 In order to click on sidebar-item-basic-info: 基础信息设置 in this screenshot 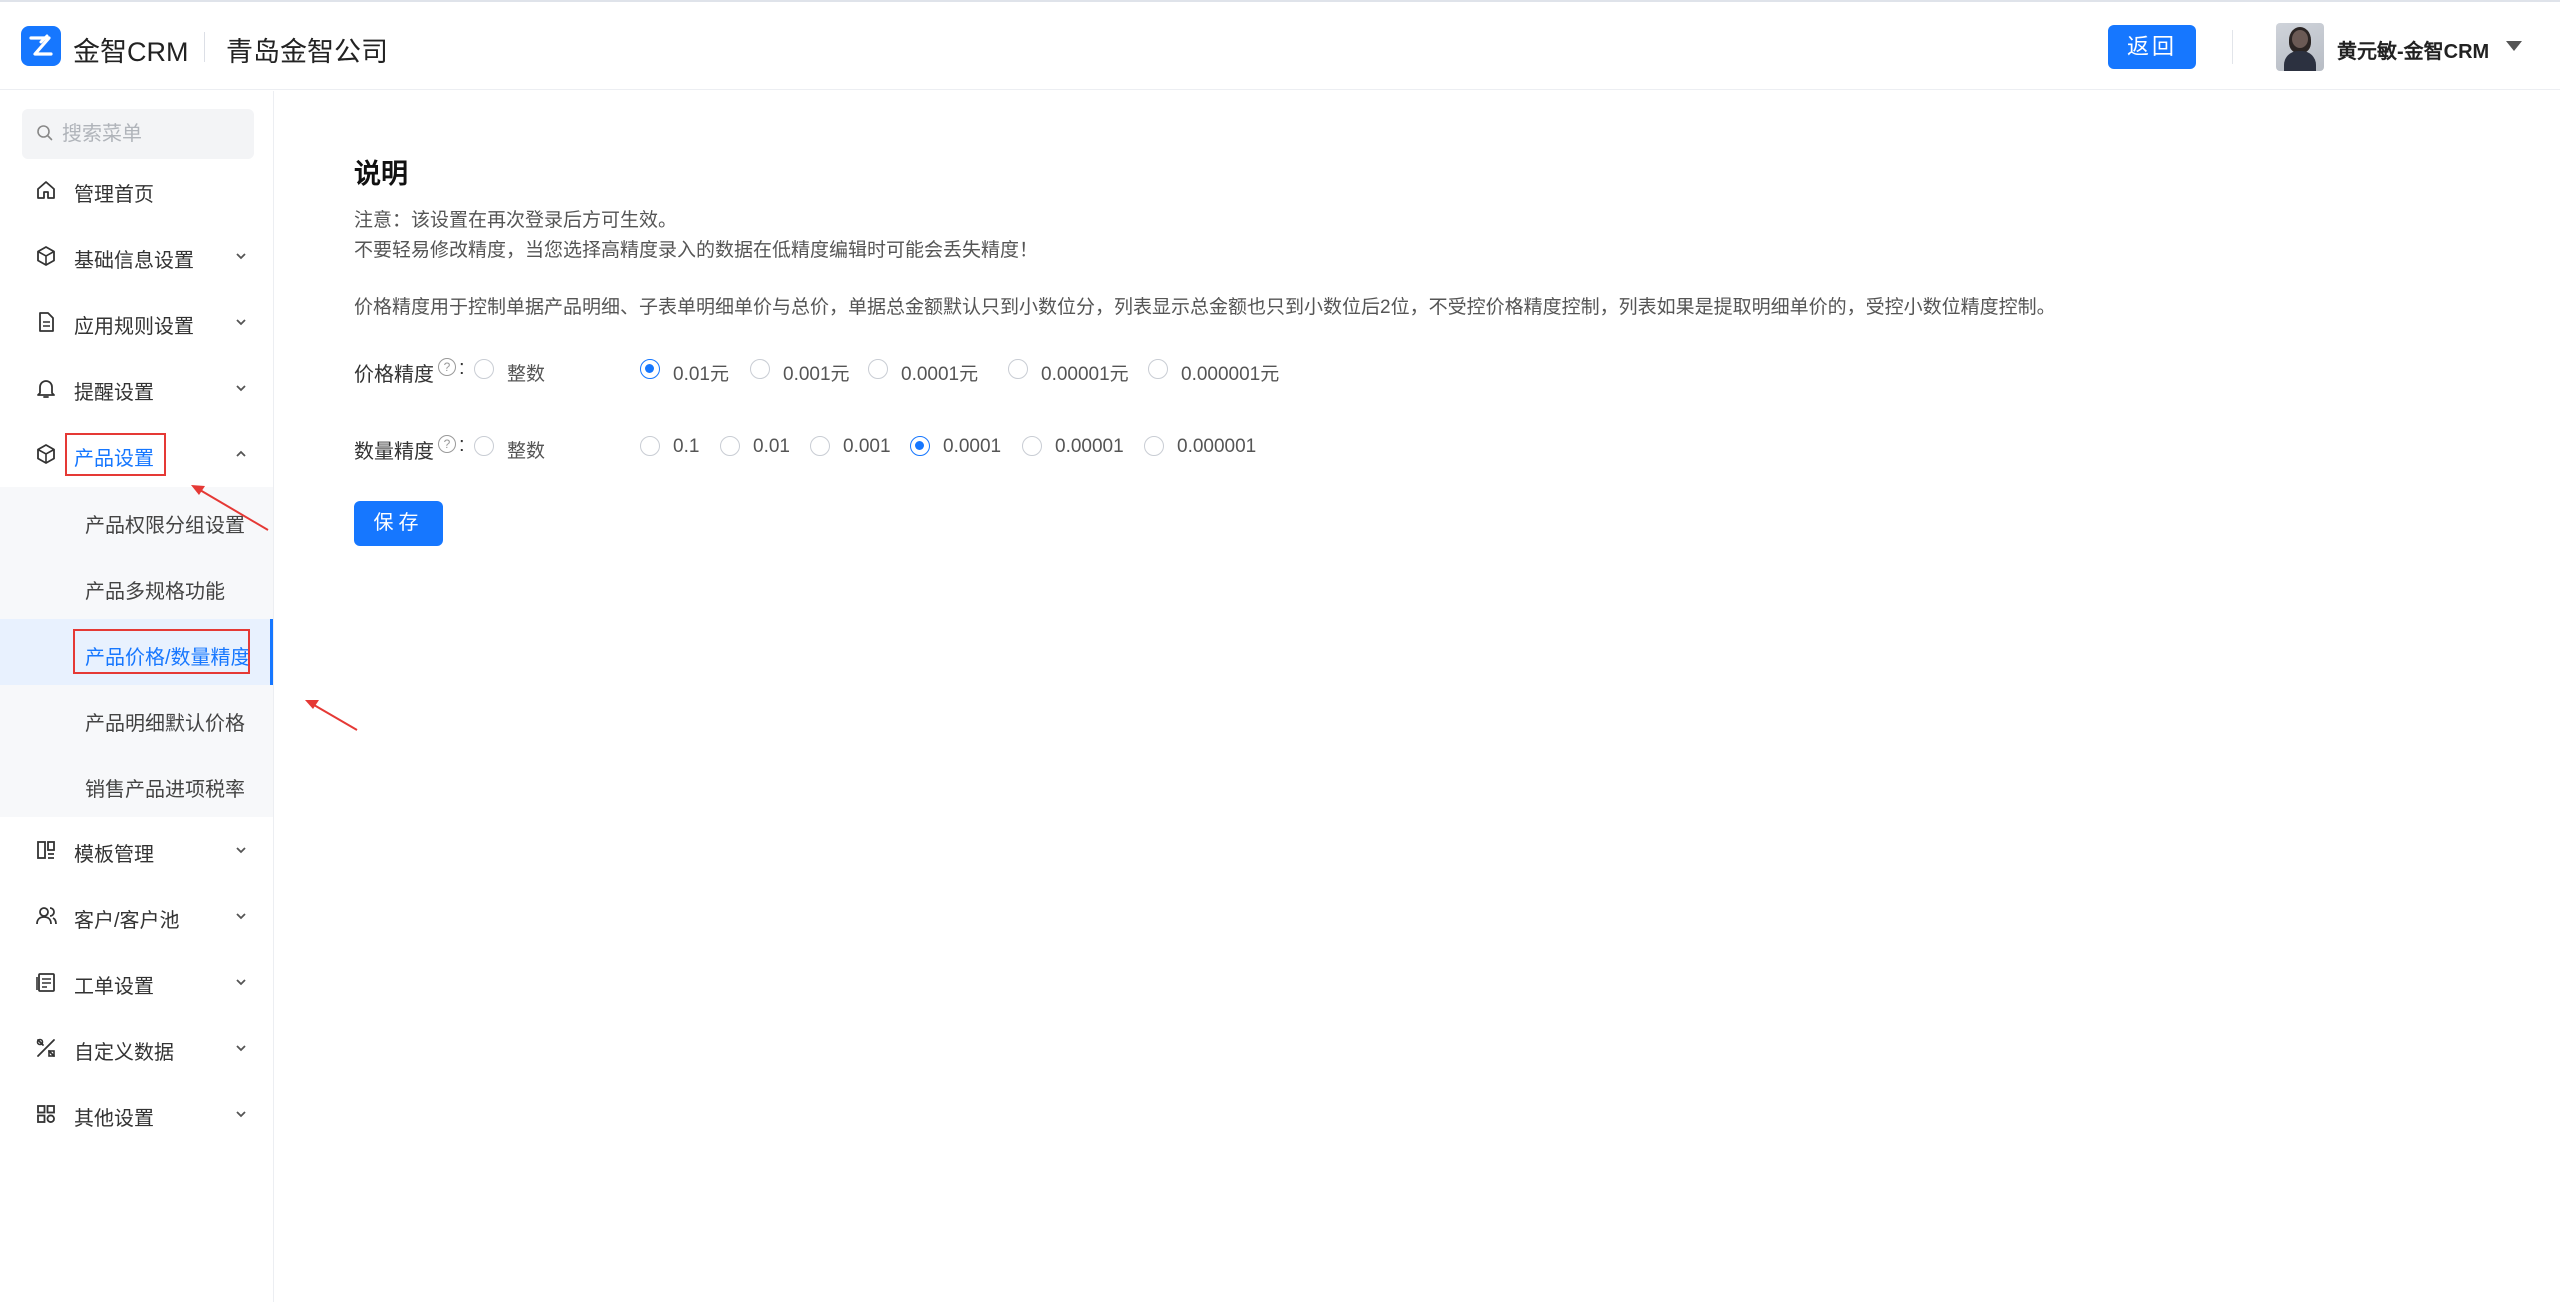, I will do `click(136, 256)`.